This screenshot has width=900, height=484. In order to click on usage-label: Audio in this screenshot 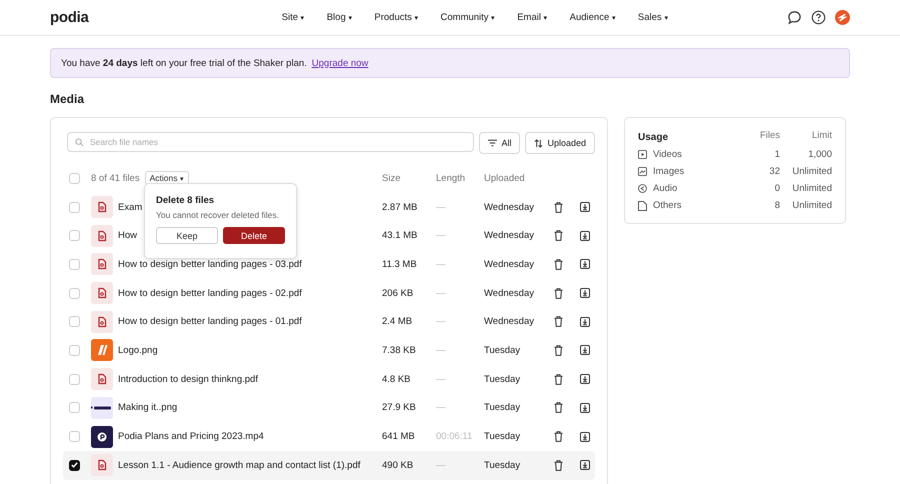, I will do `click(665, 188)`.